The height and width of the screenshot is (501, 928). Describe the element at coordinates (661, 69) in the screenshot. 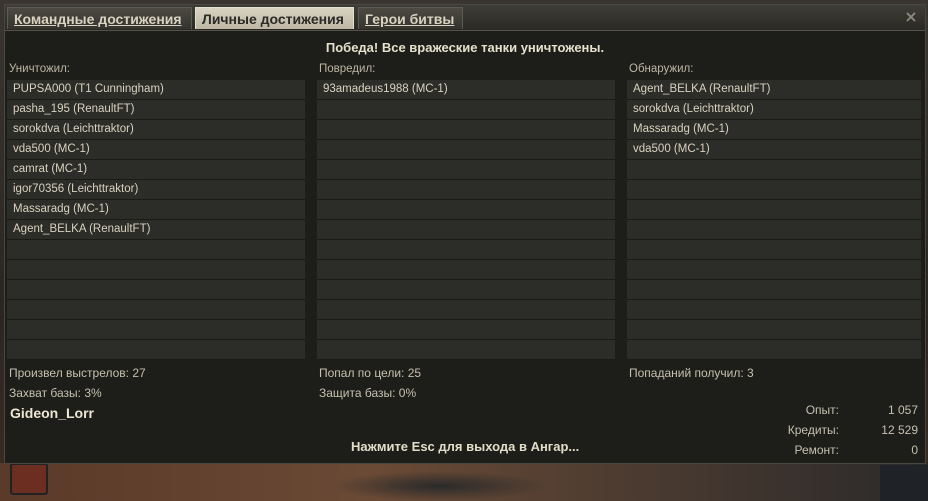

I see `spotted-title: Обнаружил:` at that location.